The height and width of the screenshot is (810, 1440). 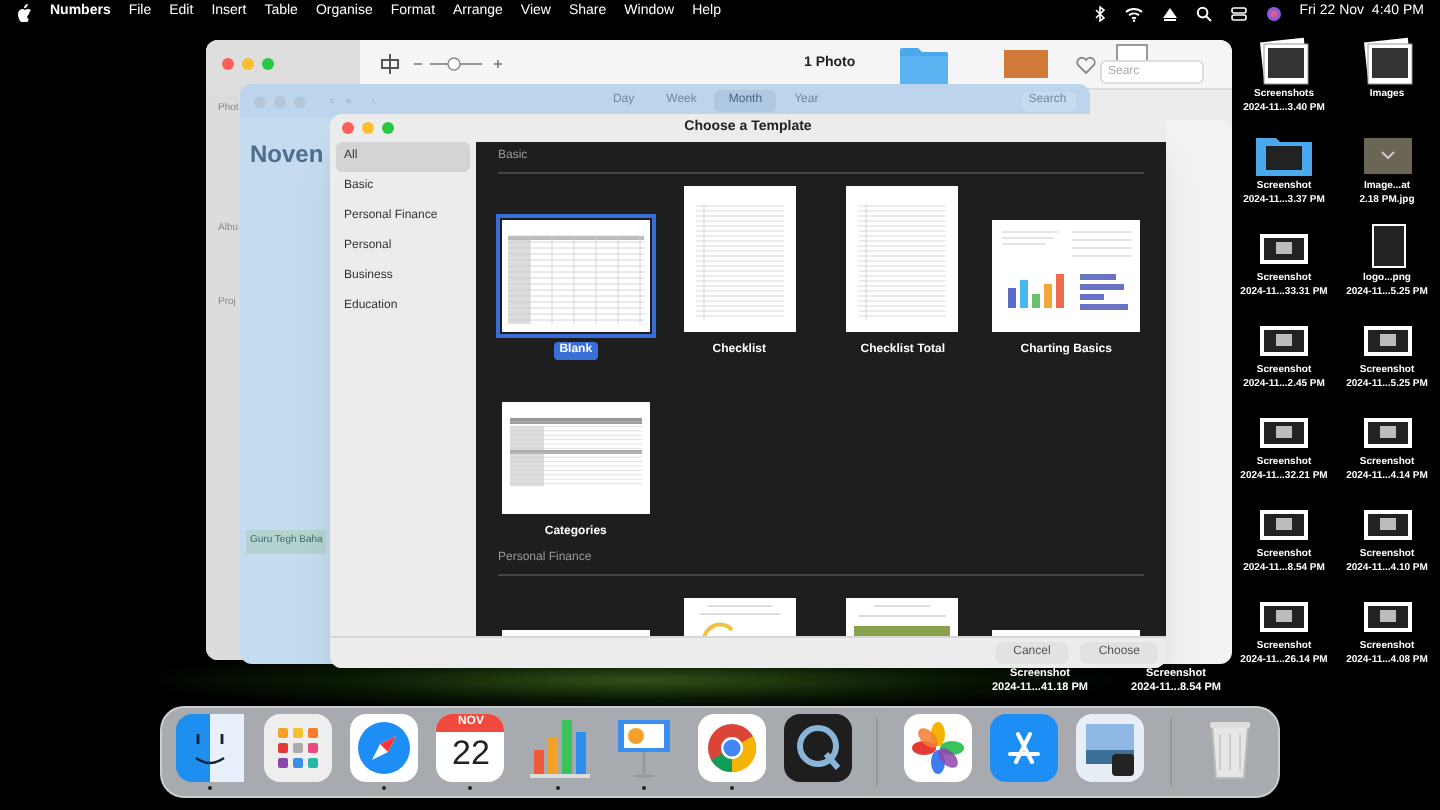 What do you see at coordinates (1238, 13) in the screenshot?
I see `control-center-icon` at bounding box center [1238, 13].